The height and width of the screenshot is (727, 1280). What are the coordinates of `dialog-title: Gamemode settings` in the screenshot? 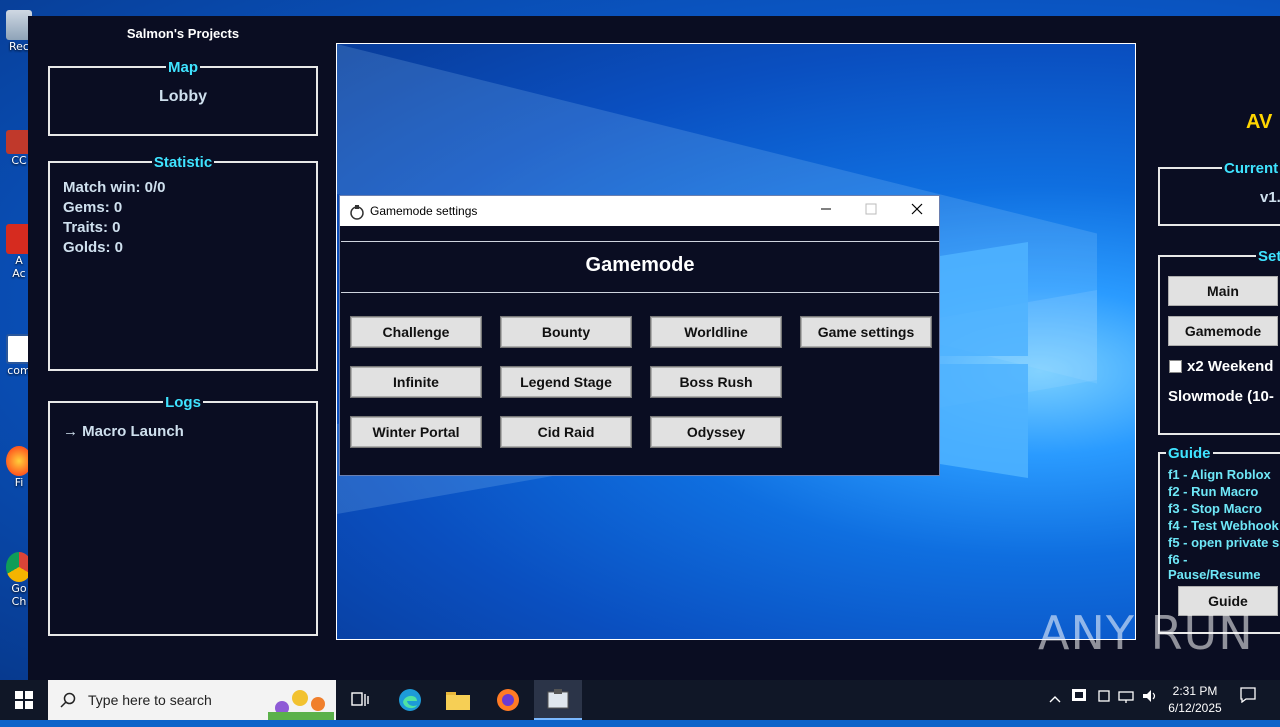 It's located at (424, 211).